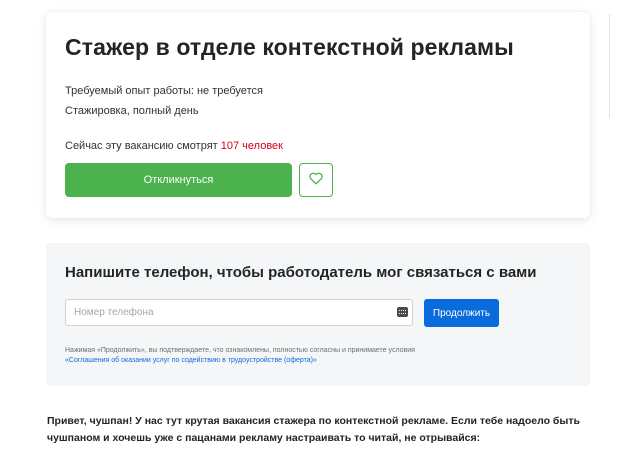 Image resolution: width=624 pixels, height=462 pixels. I want to click on keyboard-icon, so click(402, 312).